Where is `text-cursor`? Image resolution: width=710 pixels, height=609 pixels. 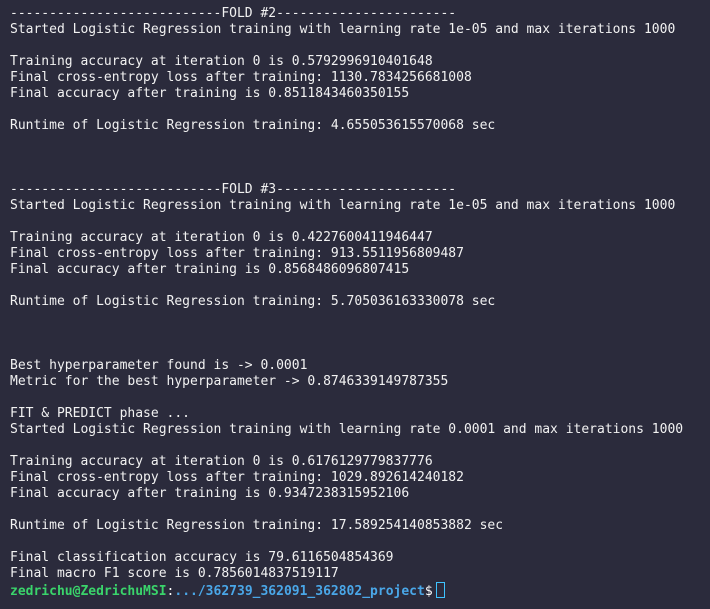
text-cursor is located at coordinates (440, 590).